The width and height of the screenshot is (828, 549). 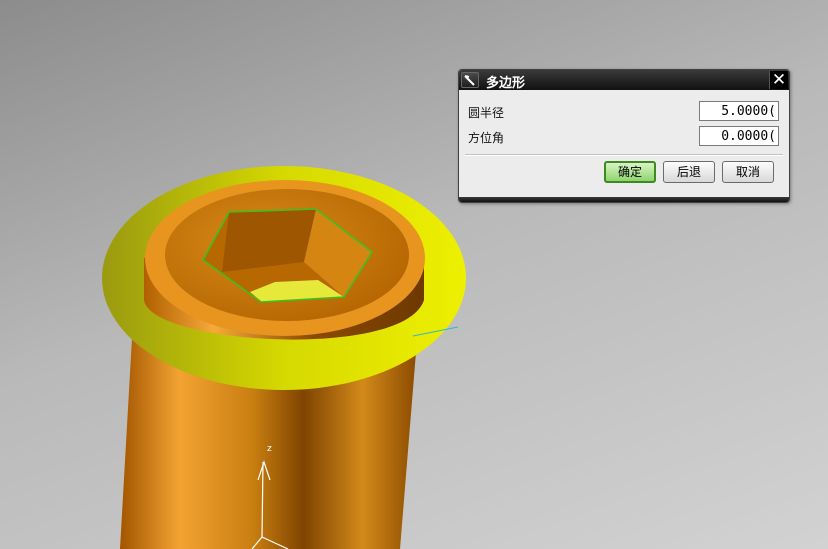 I want to click on radius-input, so click(x=739, y=111).